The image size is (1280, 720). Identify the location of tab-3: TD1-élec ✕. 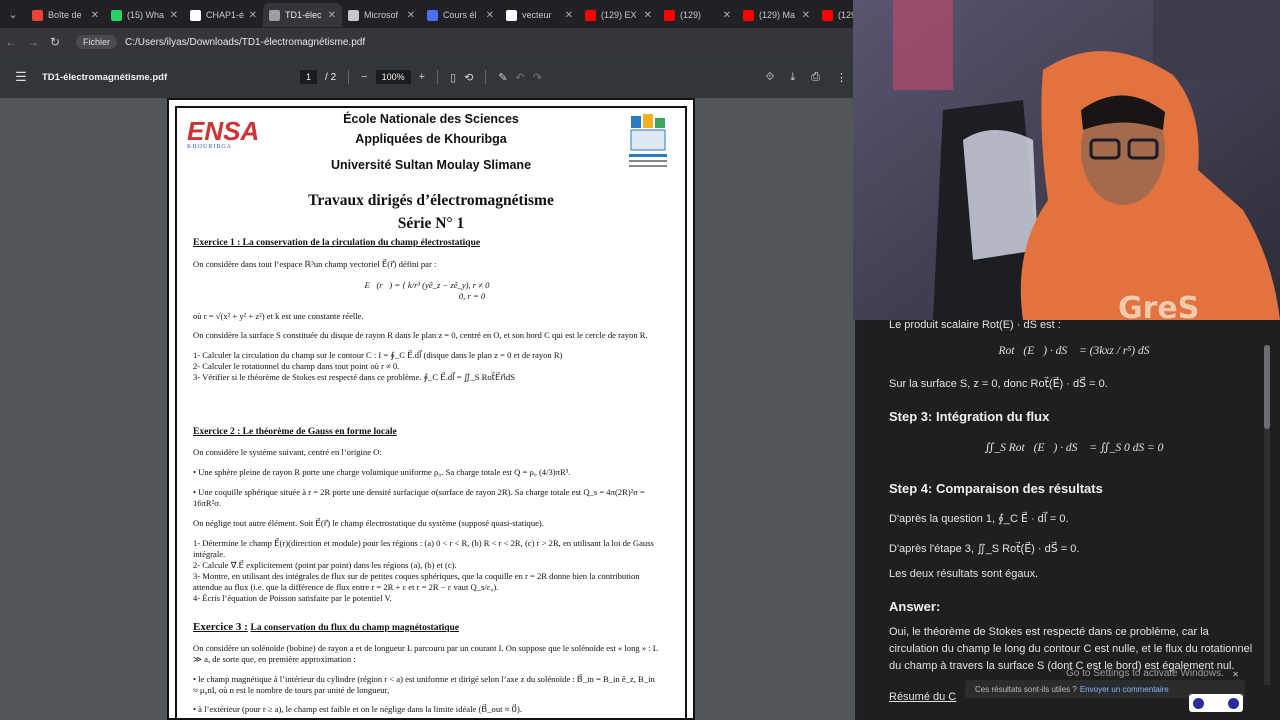
(302, 15).